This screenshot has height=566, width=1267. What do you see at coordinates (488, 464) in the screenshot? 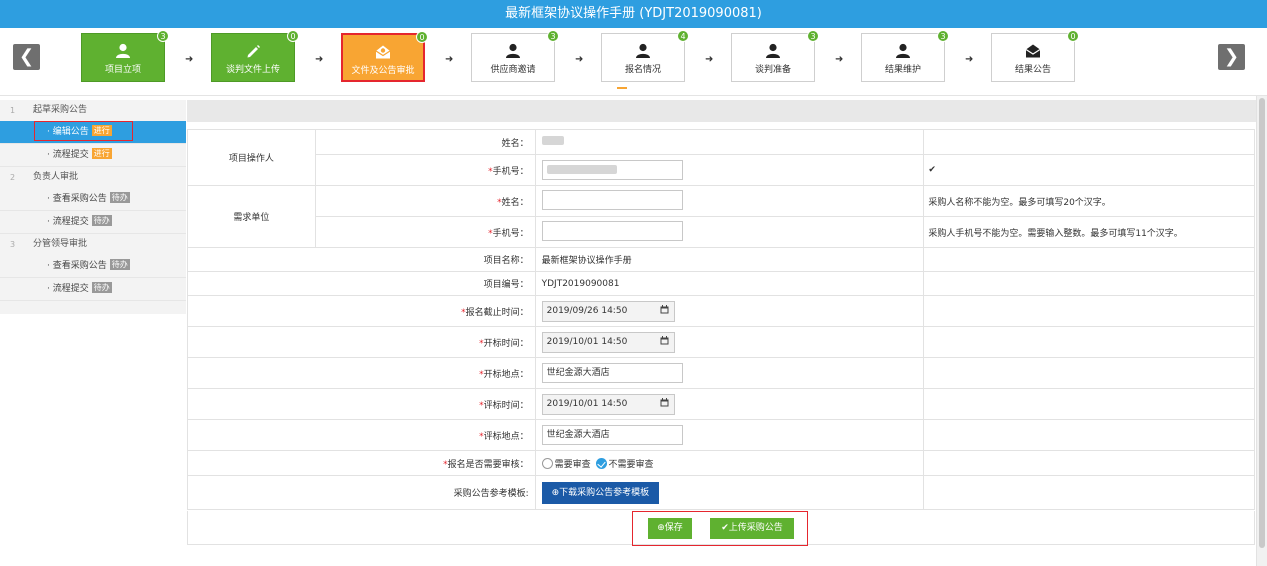
I see `review-label: 报名是否需要审核：` at bounding box center [488, 464].